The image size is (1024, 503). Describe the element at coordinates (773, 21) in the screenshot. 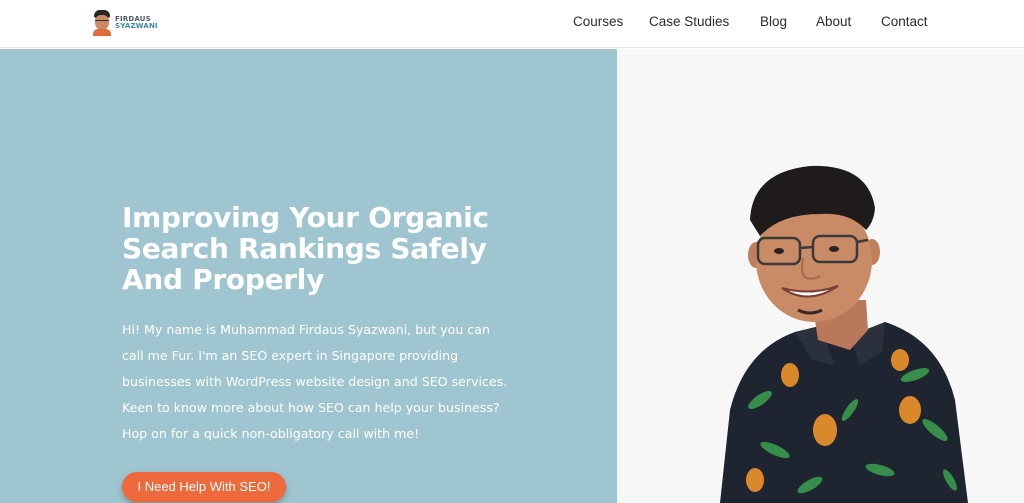

I see `nav-blog: Blog` at that location.